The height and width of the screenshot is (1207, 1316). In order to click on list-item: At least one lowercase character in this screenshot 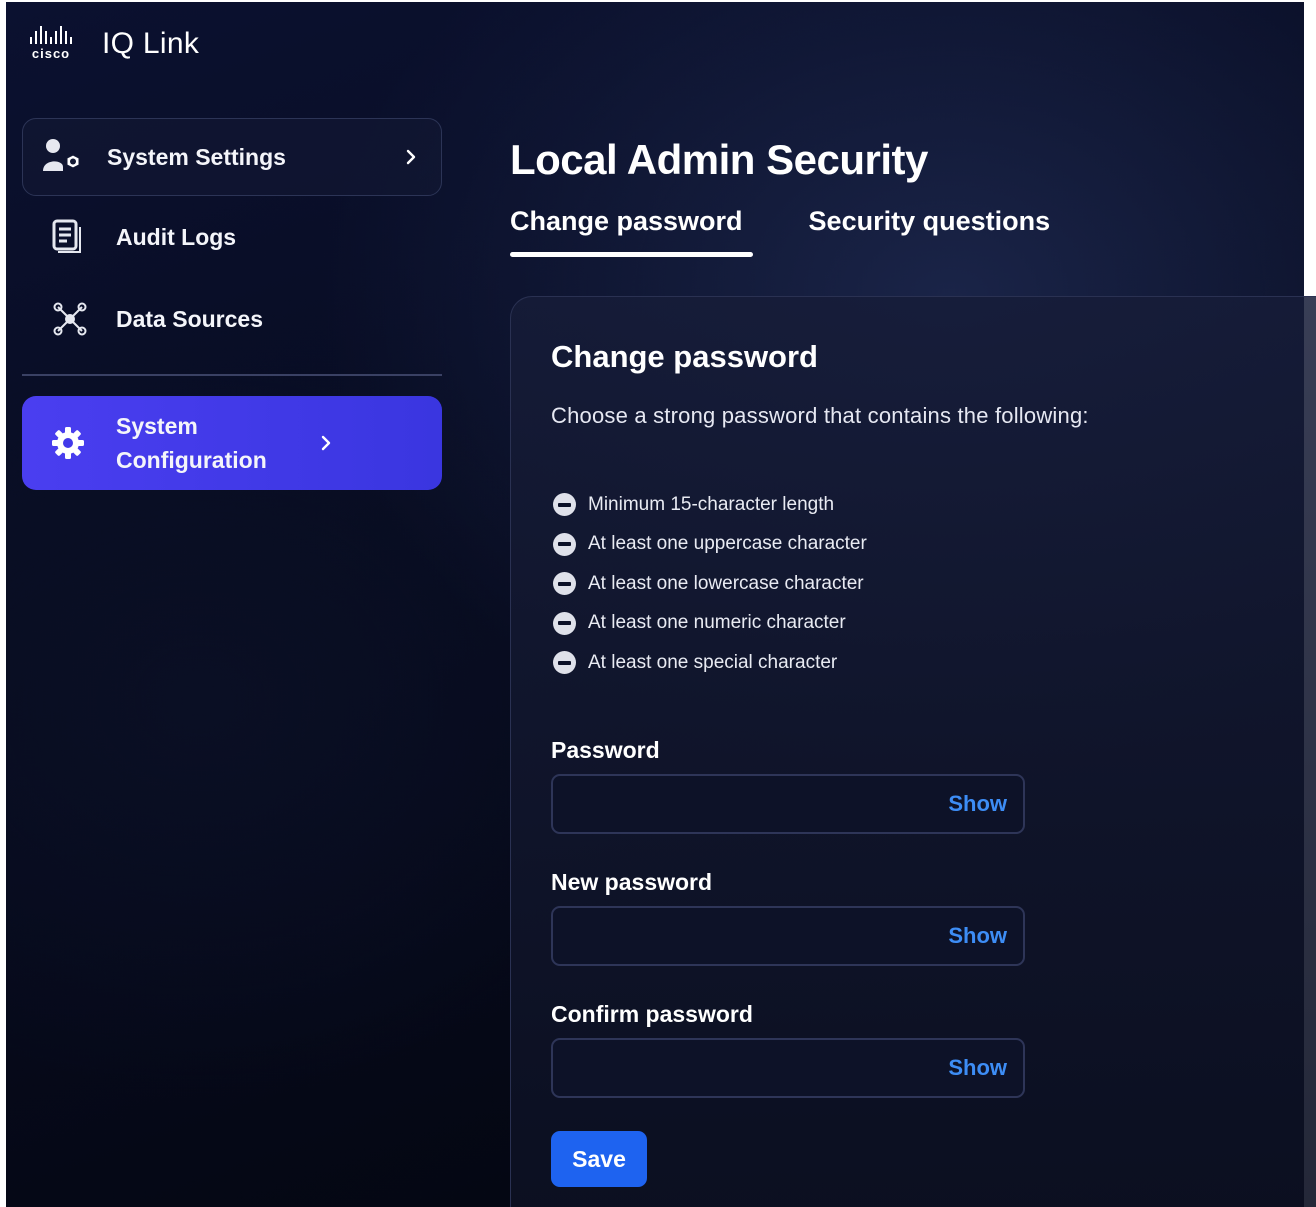, I will do `click(710, 584)`.